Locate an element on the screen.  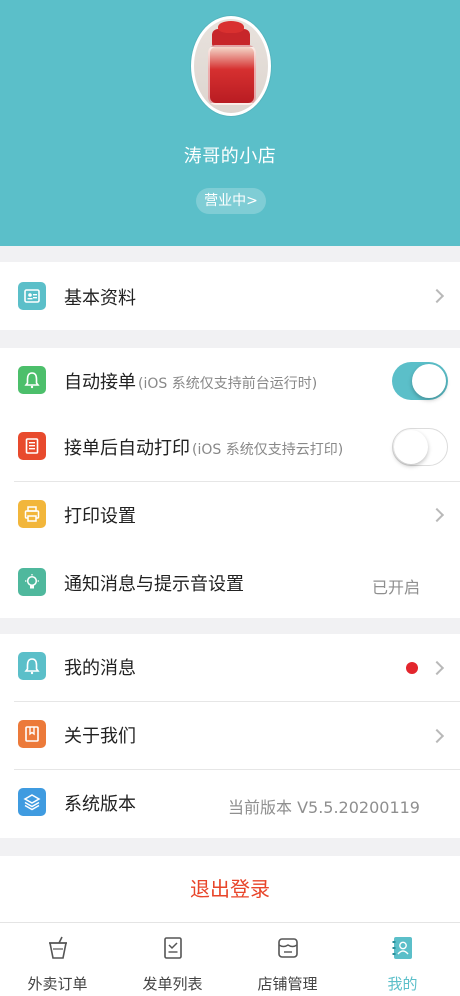
basic-info-row: 基本资料 is located at coordinates (230, 296).